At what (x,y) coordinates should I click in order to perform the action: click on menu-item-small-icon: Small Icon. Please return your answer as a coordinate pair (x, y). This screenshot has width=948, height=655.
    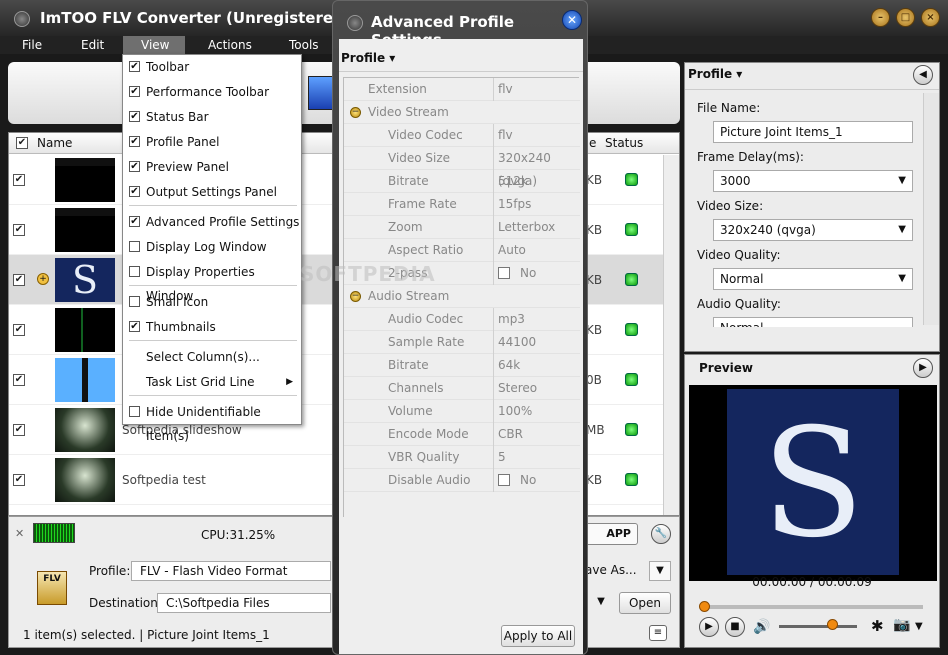
    Looking at the image, I should click on (212, 302).